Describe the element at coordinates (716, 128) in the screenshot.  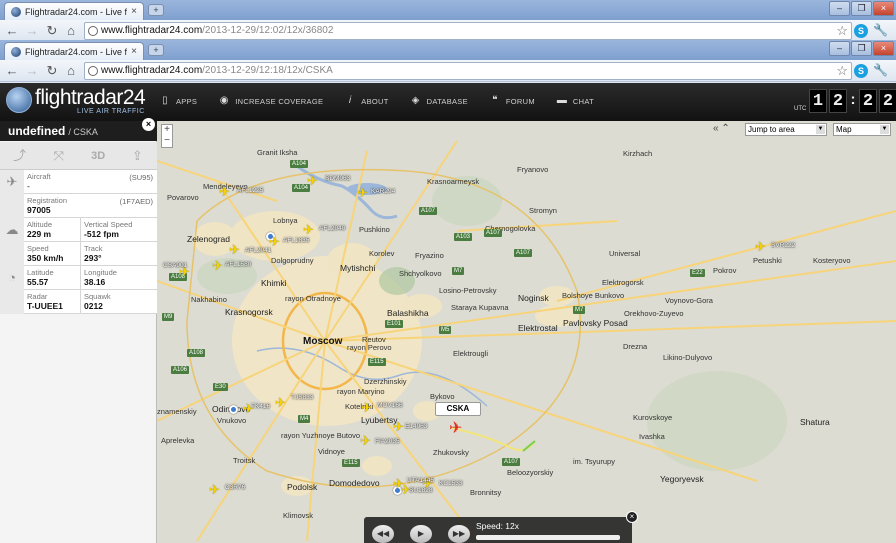
I see `collapse-left-icon: «` at that location.